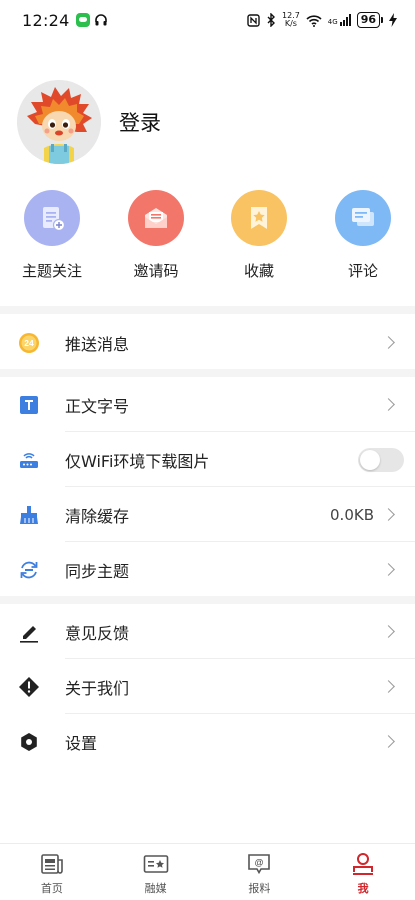 The height and width of the screenshot is (900, 415). I want to click on quick-action-favorite: 收藏, so click(259, 235).